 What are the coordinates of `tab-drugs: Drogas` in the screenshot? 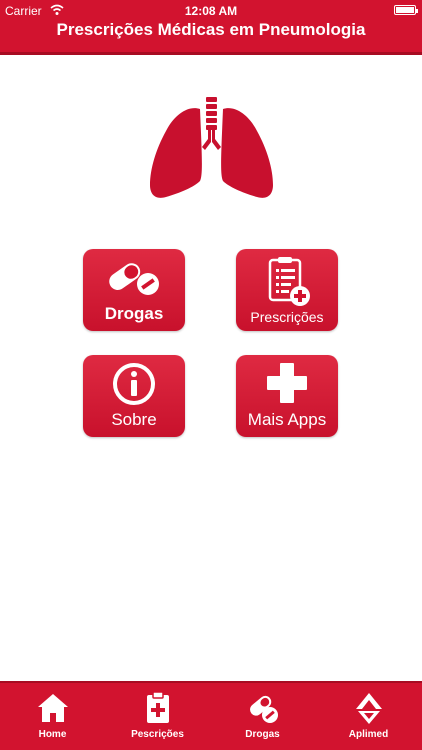 It's located at (262, 716).